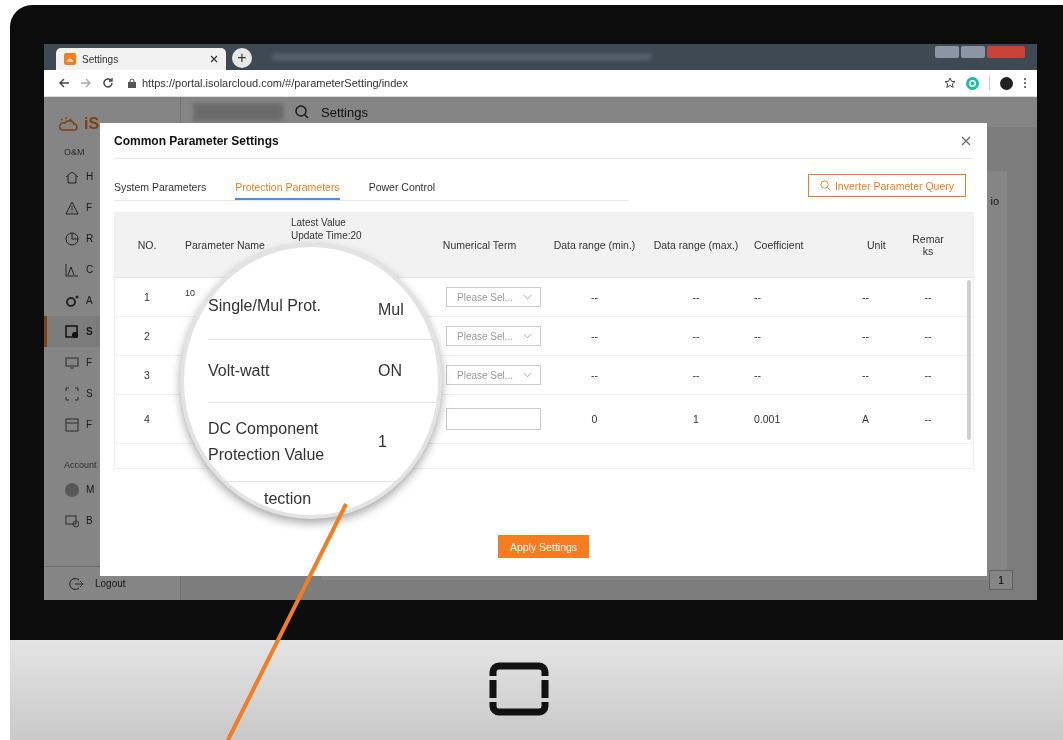  Describe the element at coordinates (80, 465) in the screenshot. I see `section-label: Account` at that location.